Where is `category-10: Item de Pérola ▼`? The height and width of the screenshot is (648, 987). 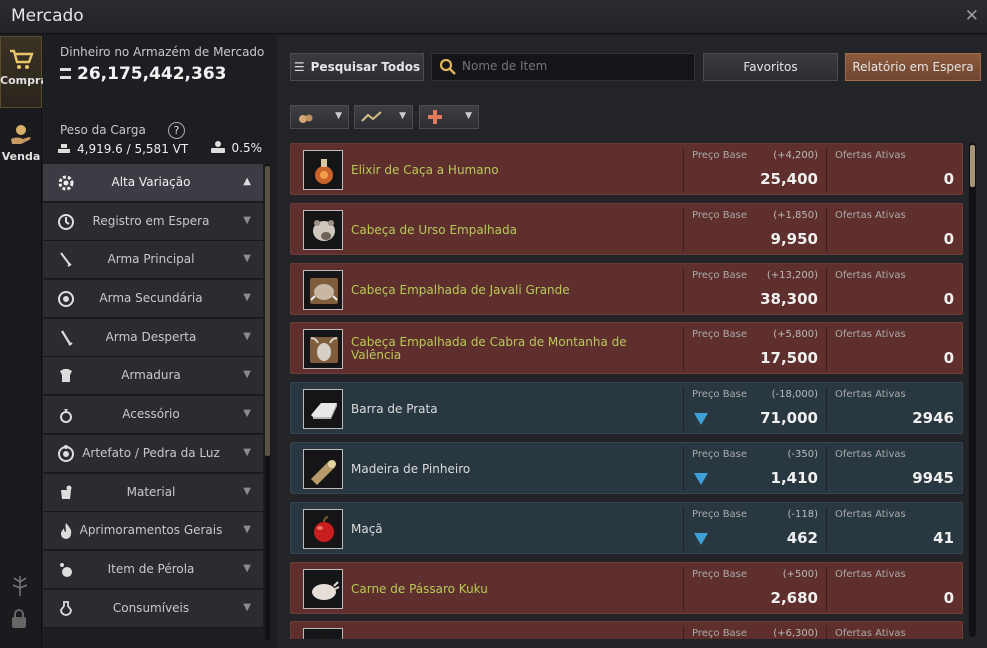
category-10: Item de Pérola ▼ is located at coordinates (153, 569).